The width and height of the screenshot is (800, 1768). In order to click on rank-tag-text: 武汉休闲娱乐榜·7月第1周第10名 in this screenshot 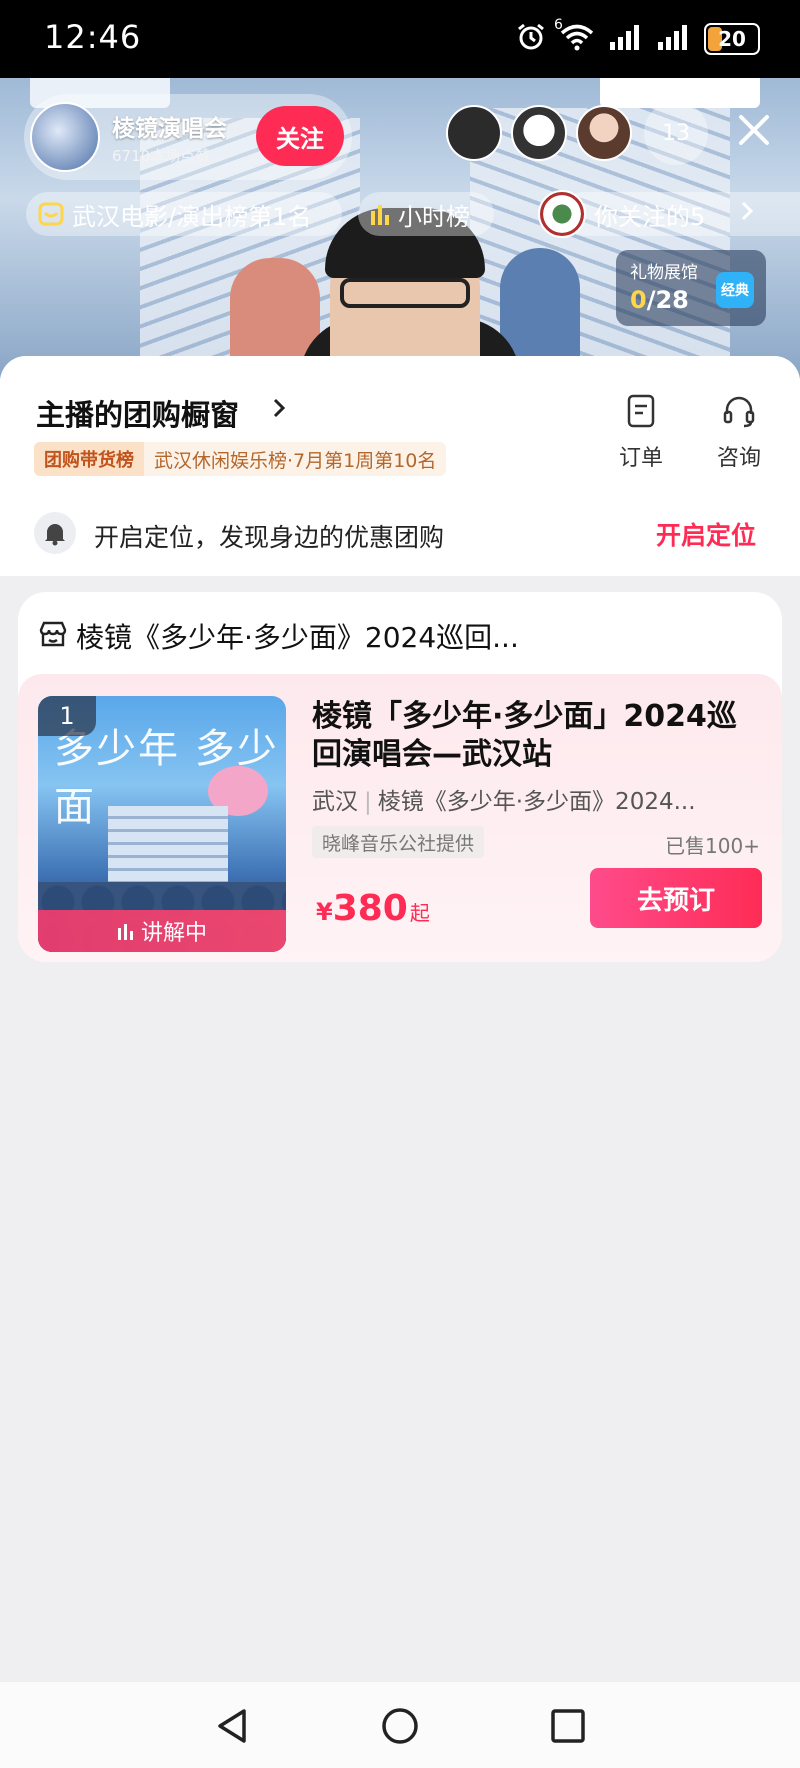, I will do `click(295, 460)`.